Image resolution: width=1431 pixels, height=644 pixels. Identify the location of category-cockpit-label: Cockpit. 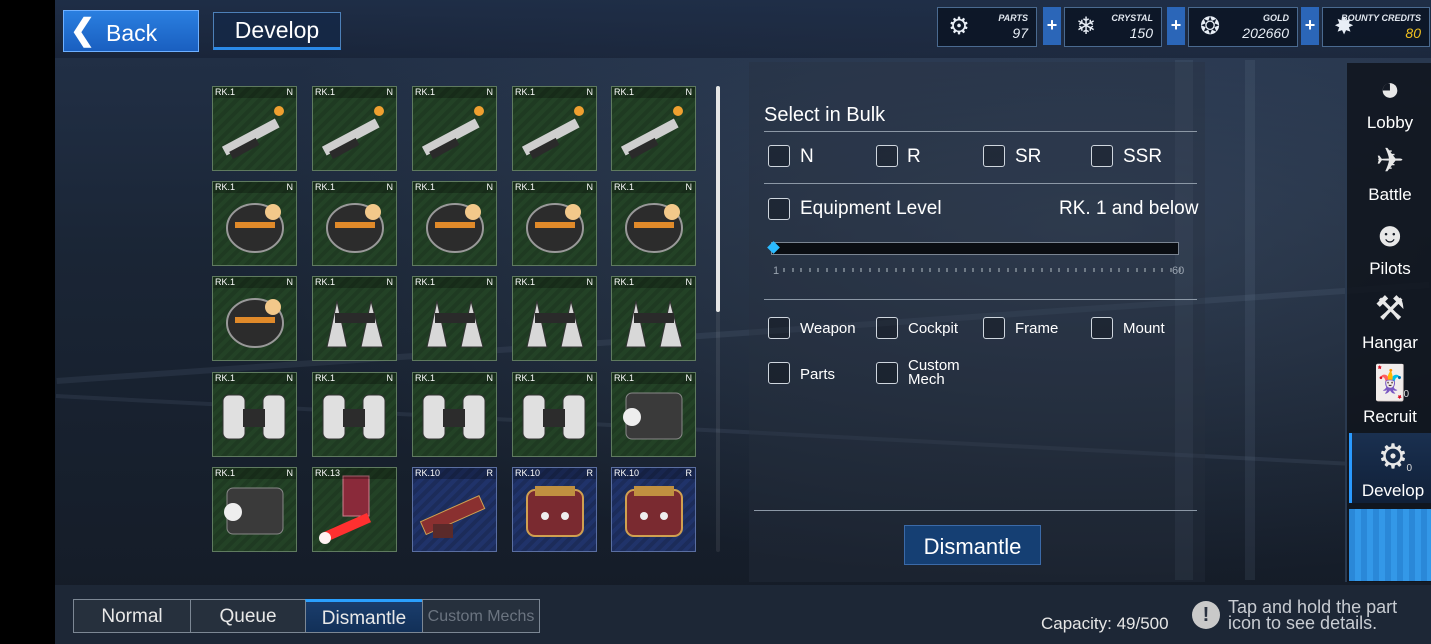
(933, 328).